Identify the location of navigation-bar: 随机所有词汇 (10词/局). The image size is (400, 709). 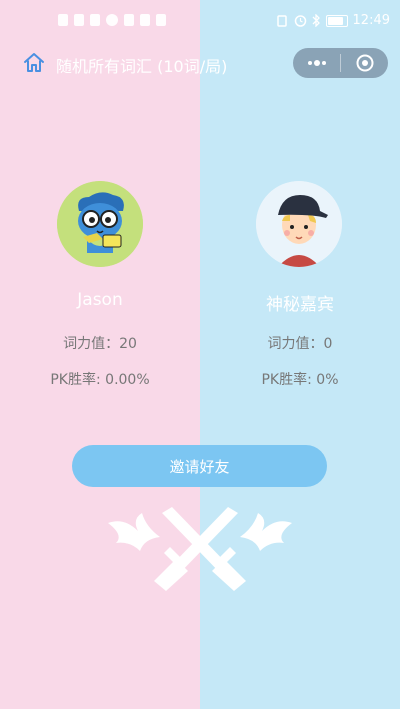
(200, 64).